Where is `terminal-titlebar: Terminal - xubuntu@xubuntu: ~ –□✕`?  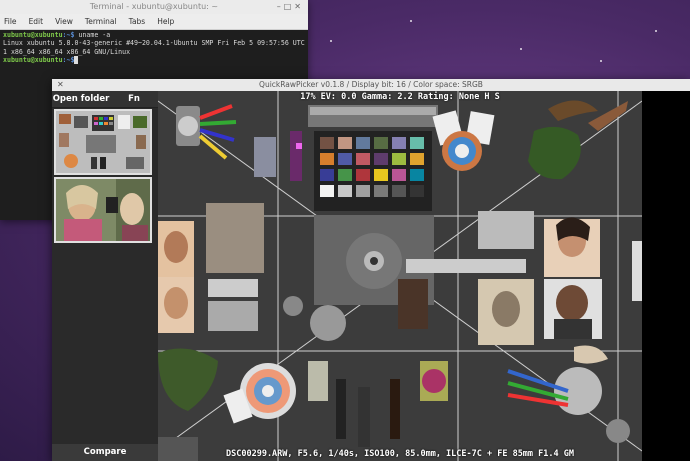
terminal-titlebar: Terminal - xubuntu@xubuntu: ~ –□✕ is located at coordinates (154, 7).